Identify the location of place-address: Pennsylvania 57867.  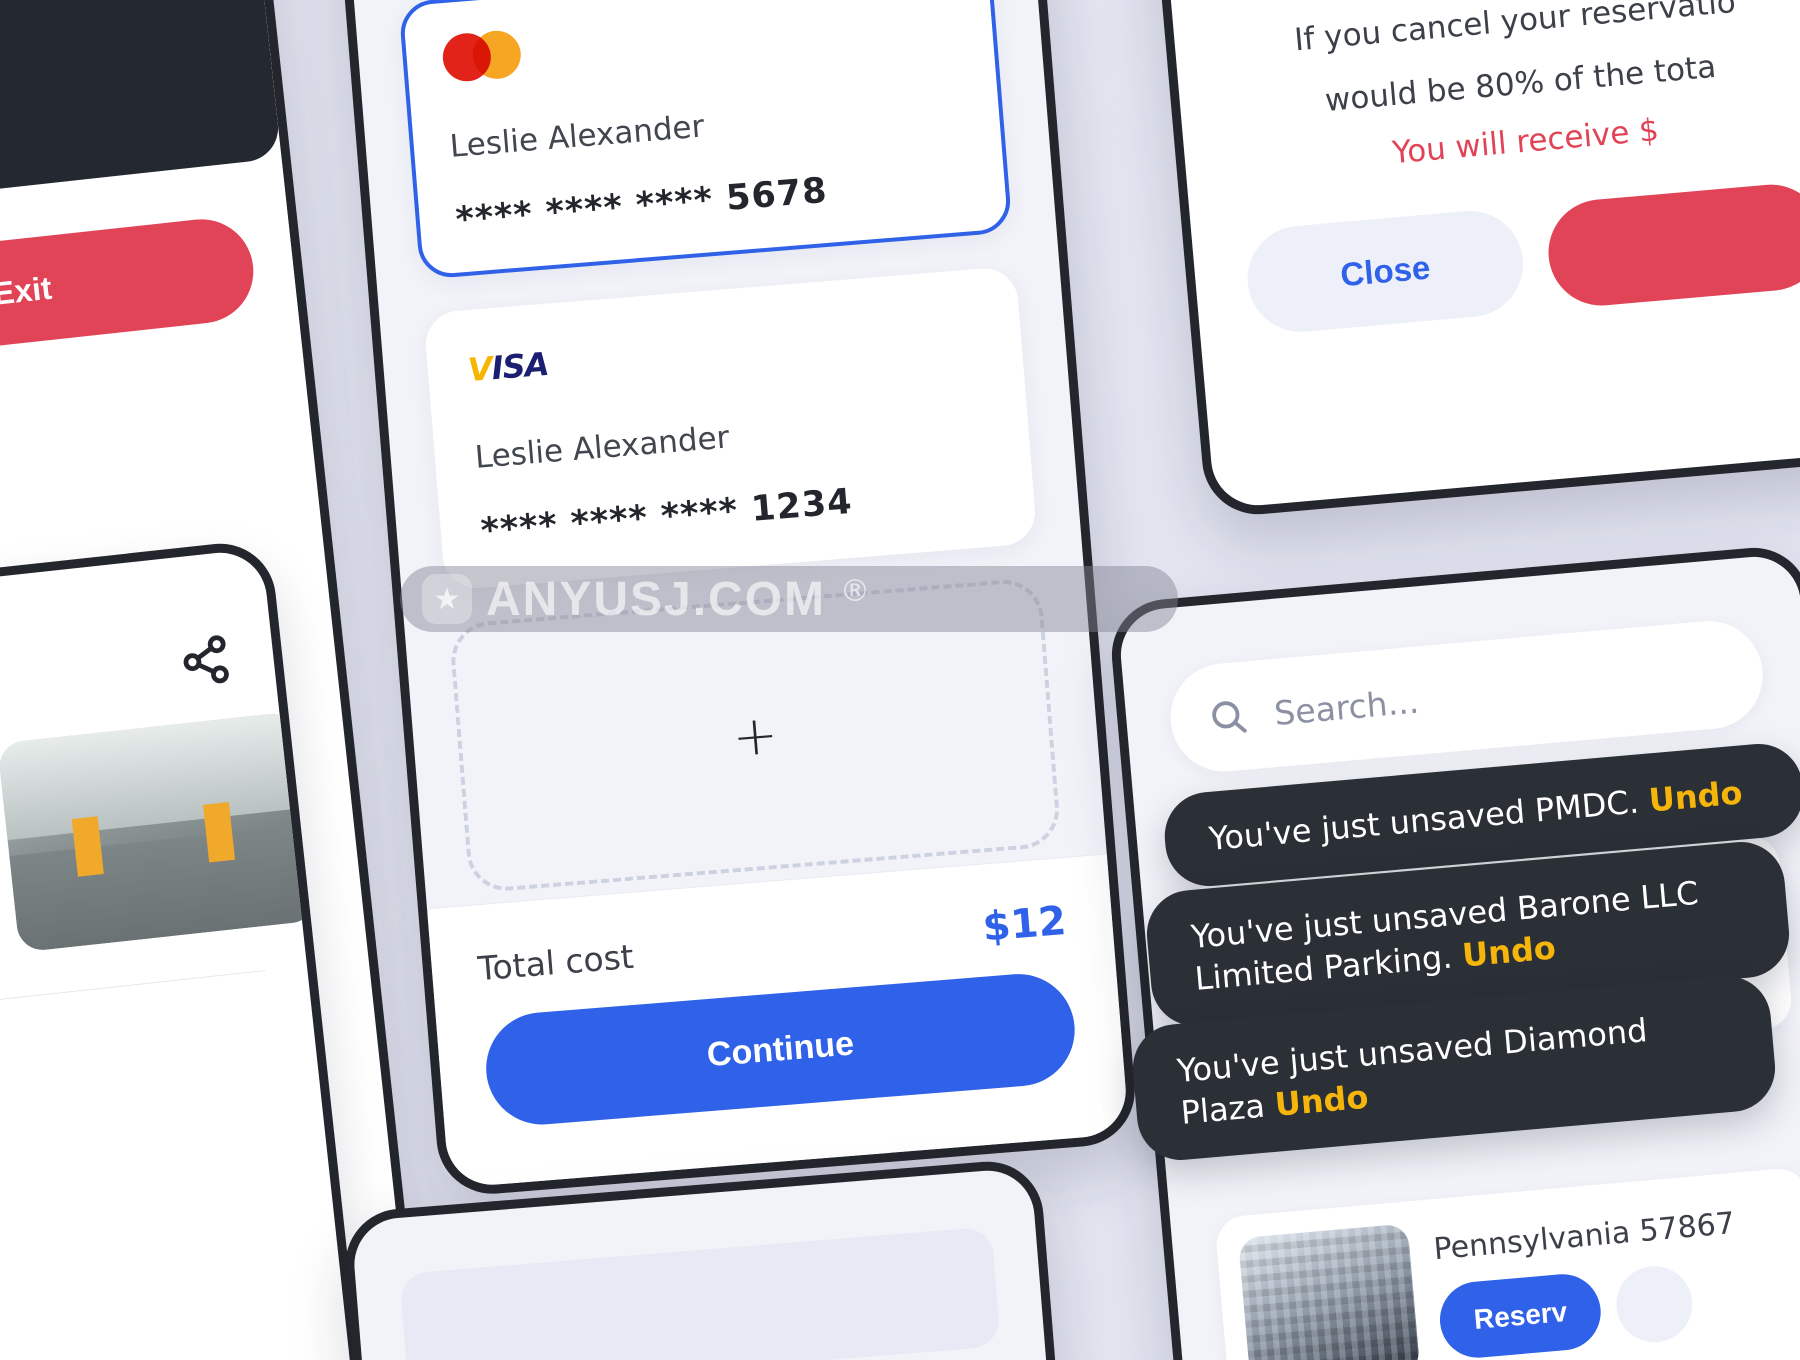
(1584, 1236).